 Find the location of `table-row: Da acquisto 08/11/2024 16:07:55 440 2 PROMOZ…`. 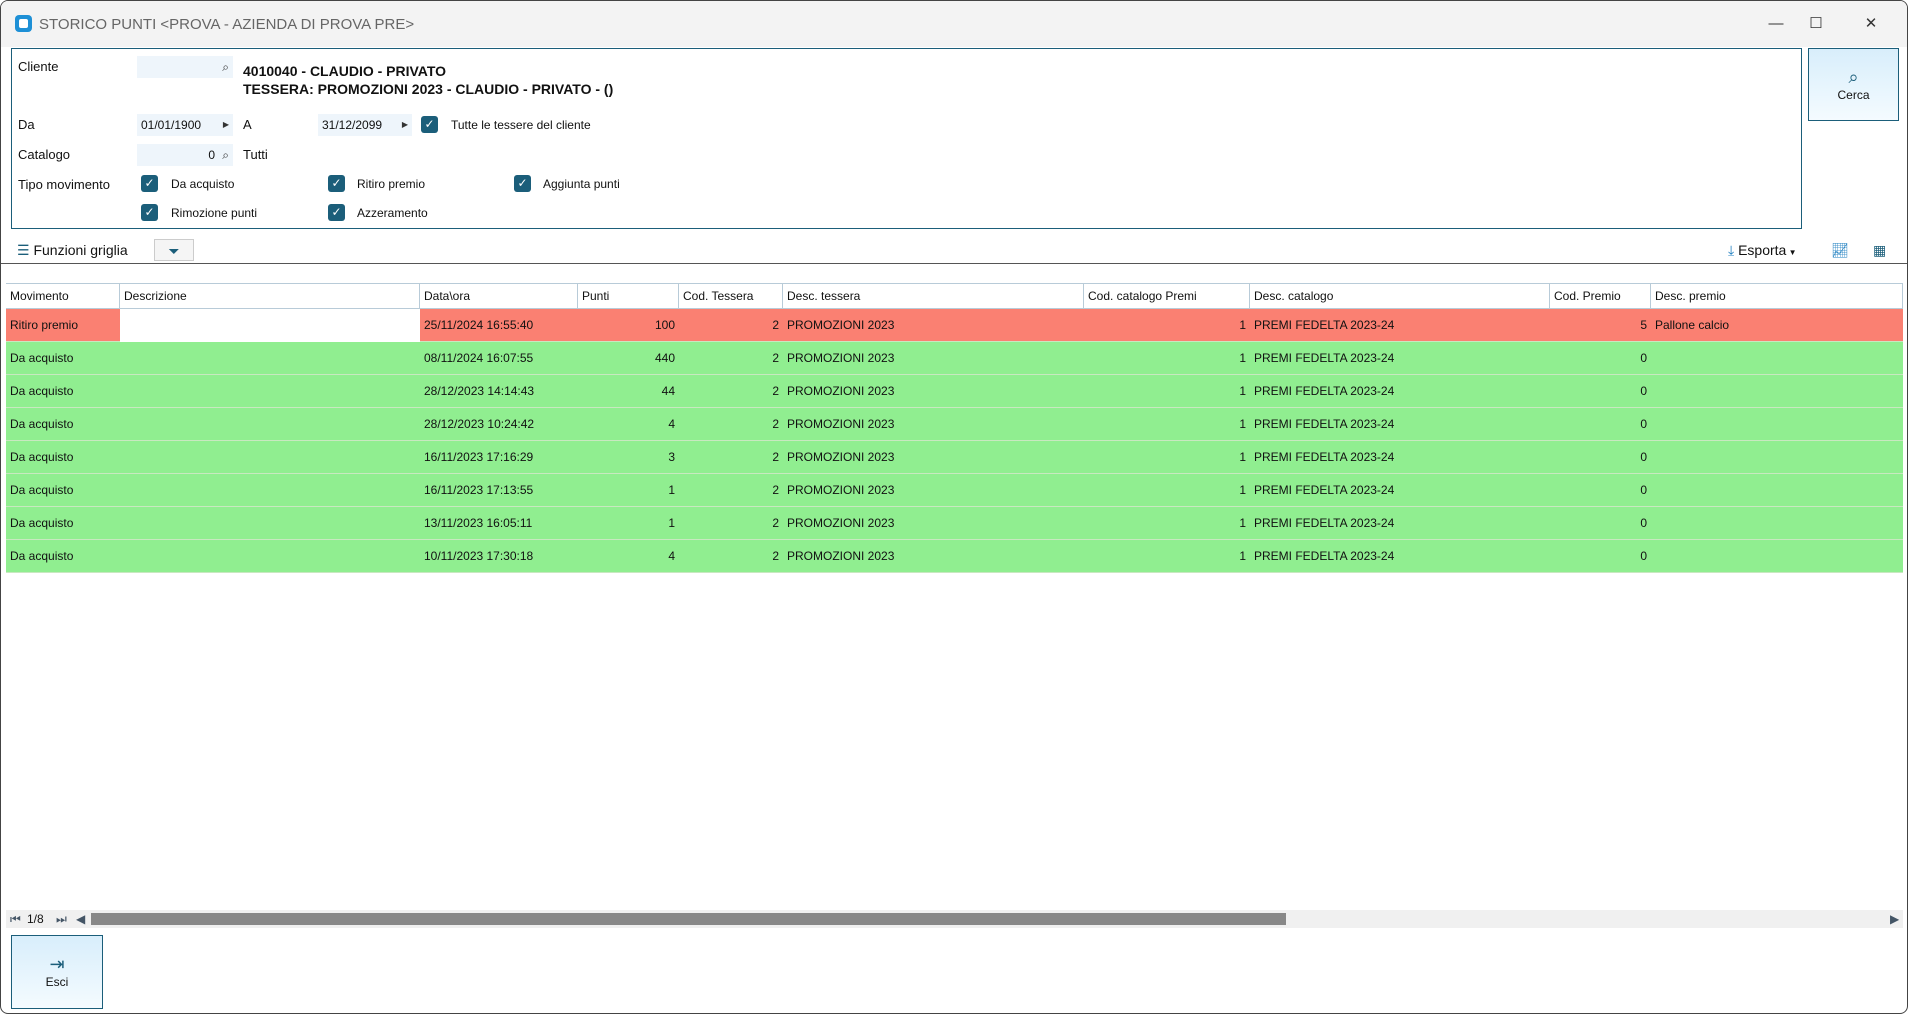

table-row: Da acquisto 08/11/2024 16:07:55 440 2 PROMOZ… is located at coordinates (954, 358).